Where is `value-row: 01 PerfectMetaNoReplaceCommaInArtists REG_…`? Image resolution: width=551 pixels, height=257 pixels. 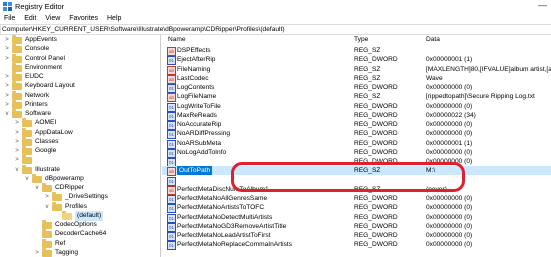
value-row: 01 PerfectMetaNoReplaceCommaInArtists REG_… is located at coordinates (356, 245).